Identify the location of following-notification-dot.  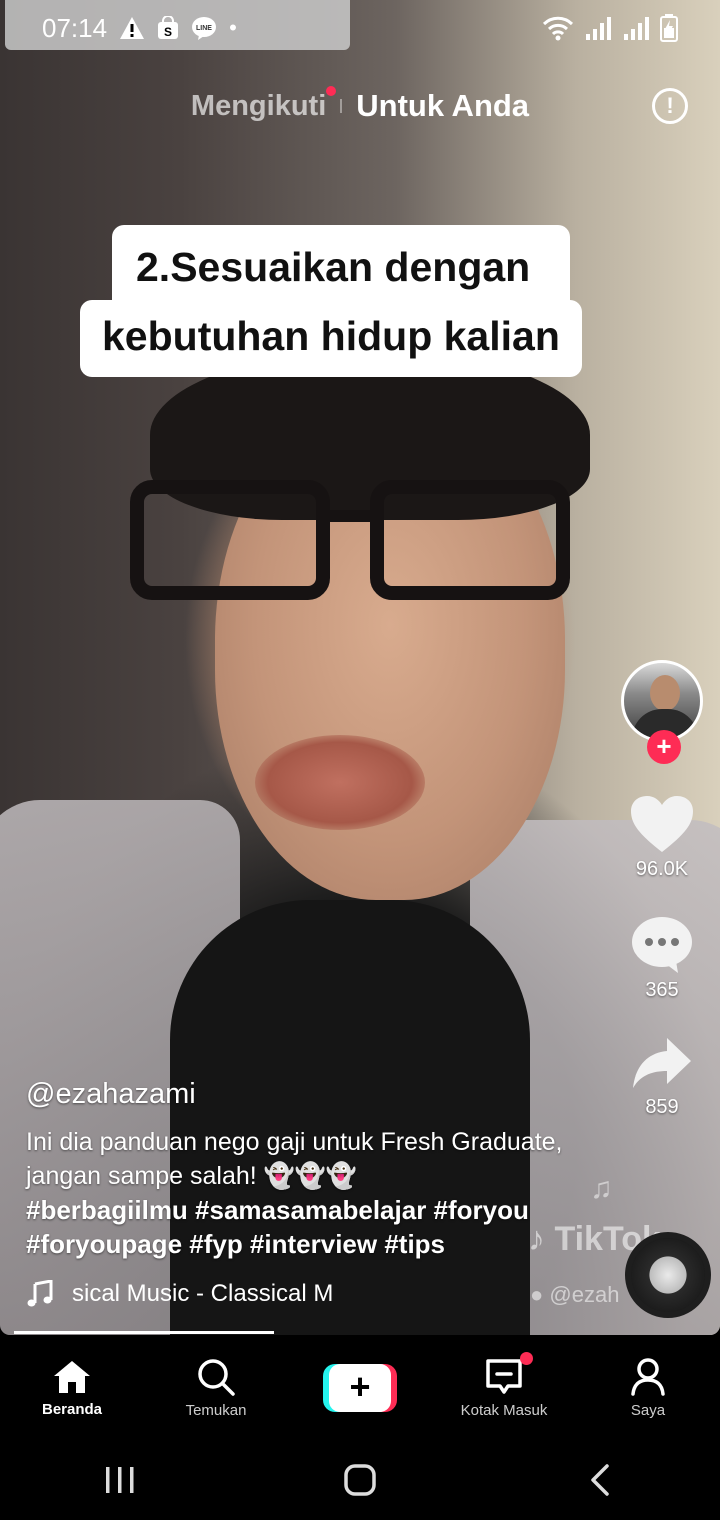
(331, 90).